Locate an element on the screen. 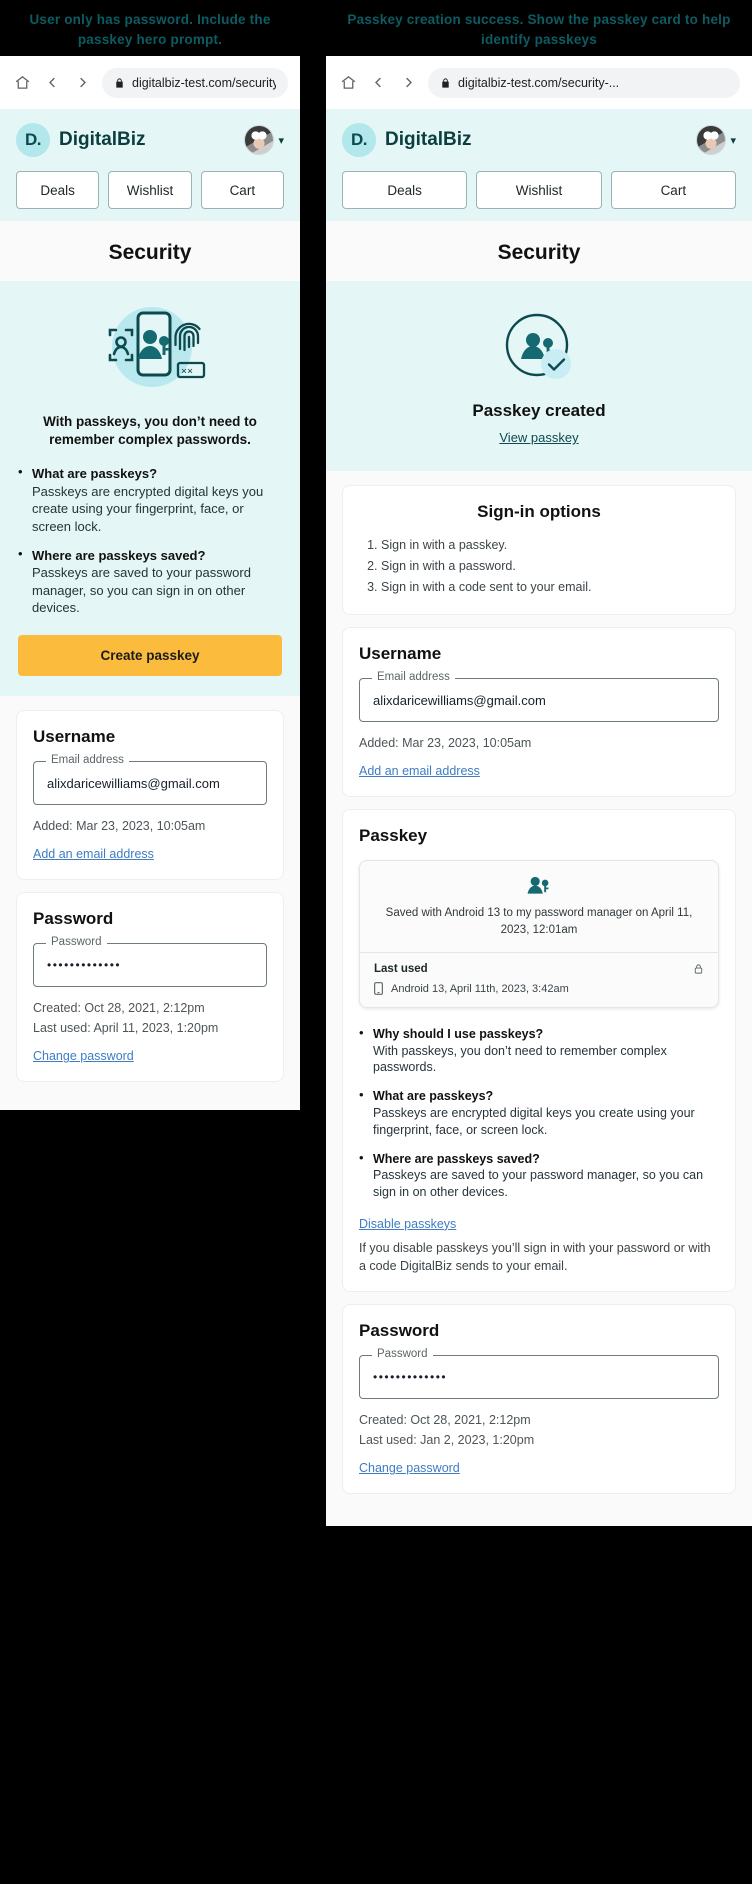 The image size is (752, 1884). right-page-title: Security is located at coordinates (539, 251).